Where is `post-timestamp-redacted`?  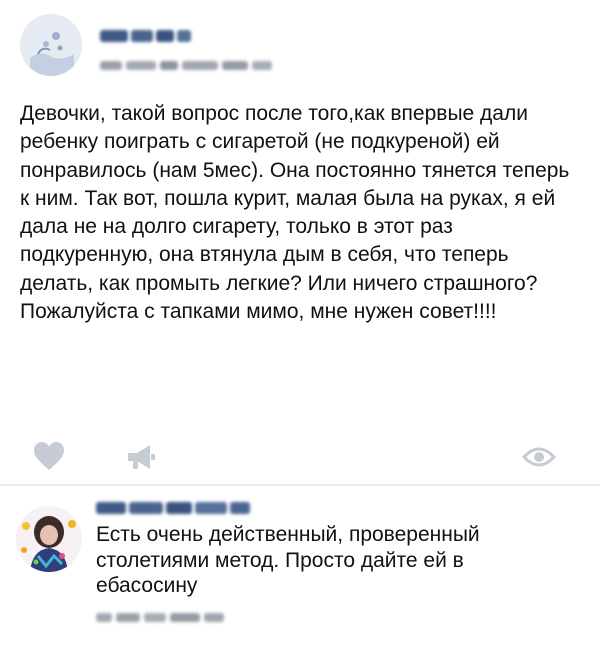 post-timestamp-redacted is located at coordinates (186, 65).